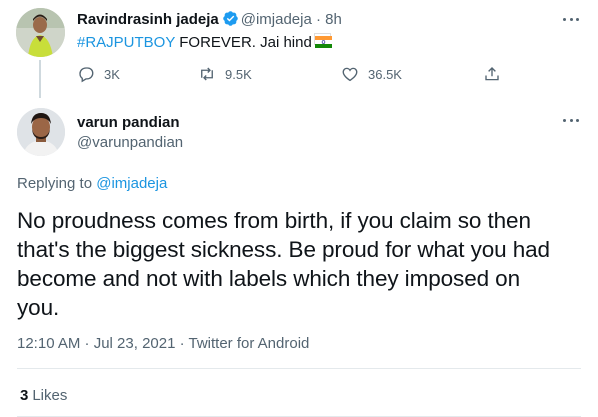 This screenshot has height=417, width=598. I want to click on reply-button: 3K, so click(98, 74).